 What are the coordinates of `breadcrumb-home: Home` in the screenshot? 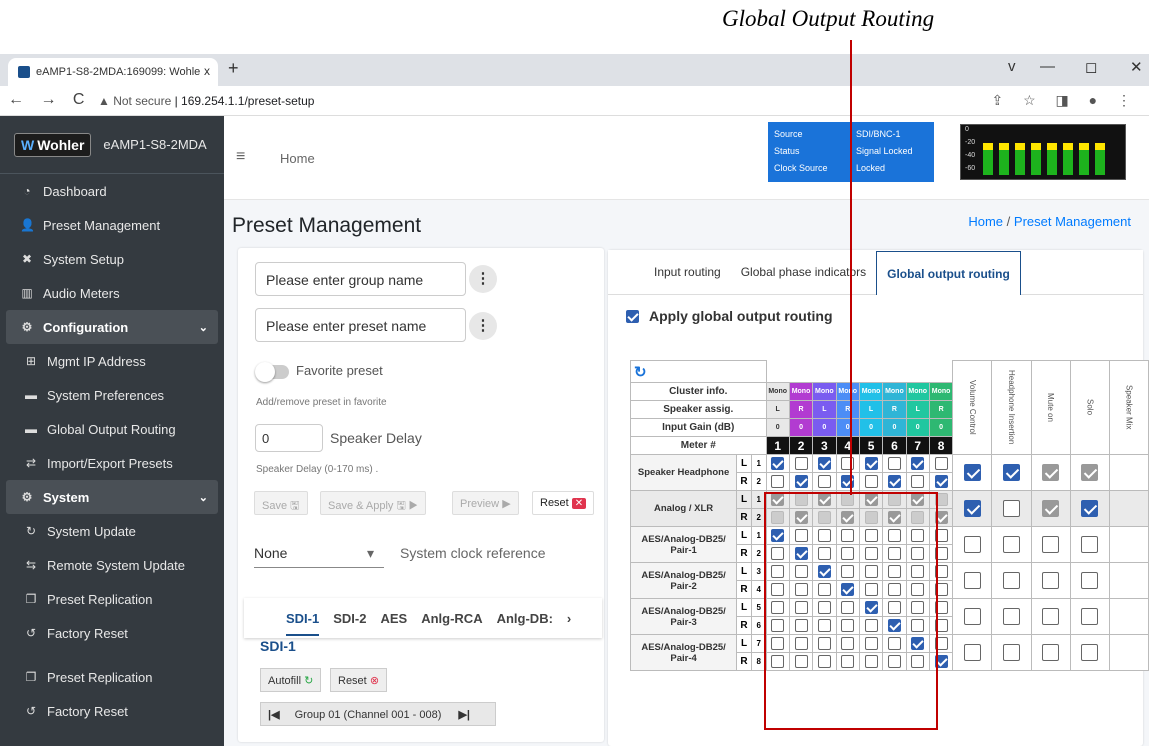 It's located at (985, 221).